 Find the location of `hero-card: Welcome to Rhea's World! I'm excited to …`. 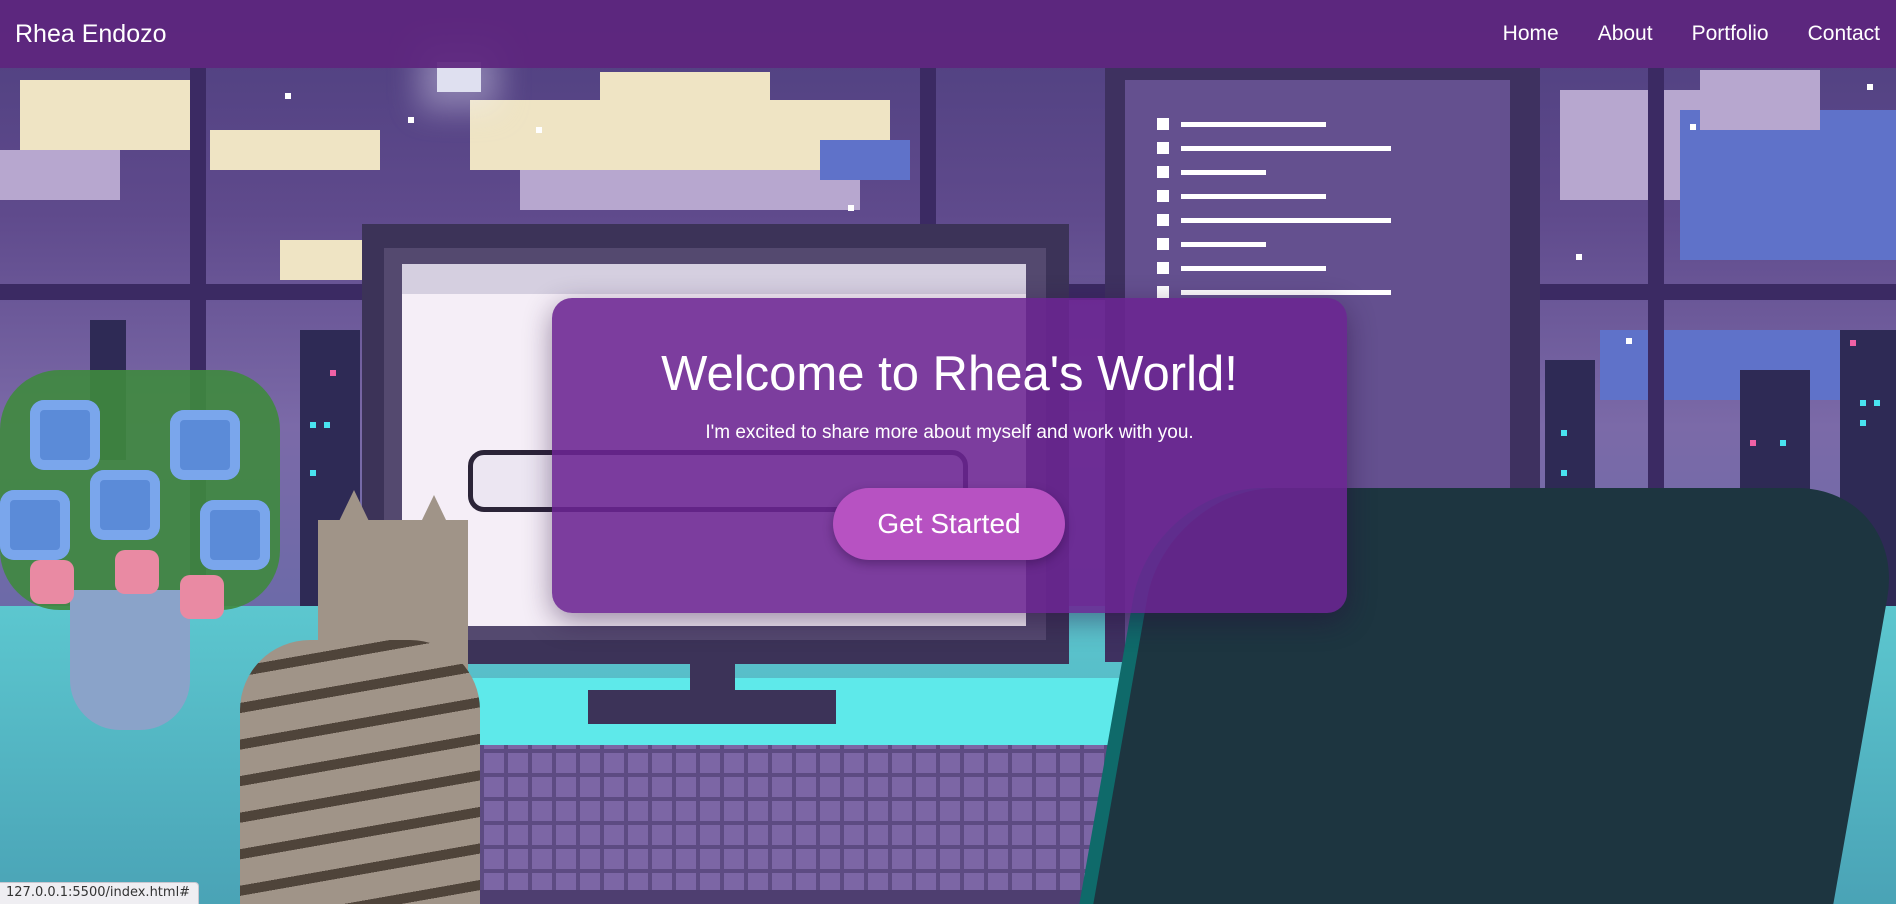

hero-card: Welcome to Rhea's World! I'm excited to … is located at coordinates (949, 455).